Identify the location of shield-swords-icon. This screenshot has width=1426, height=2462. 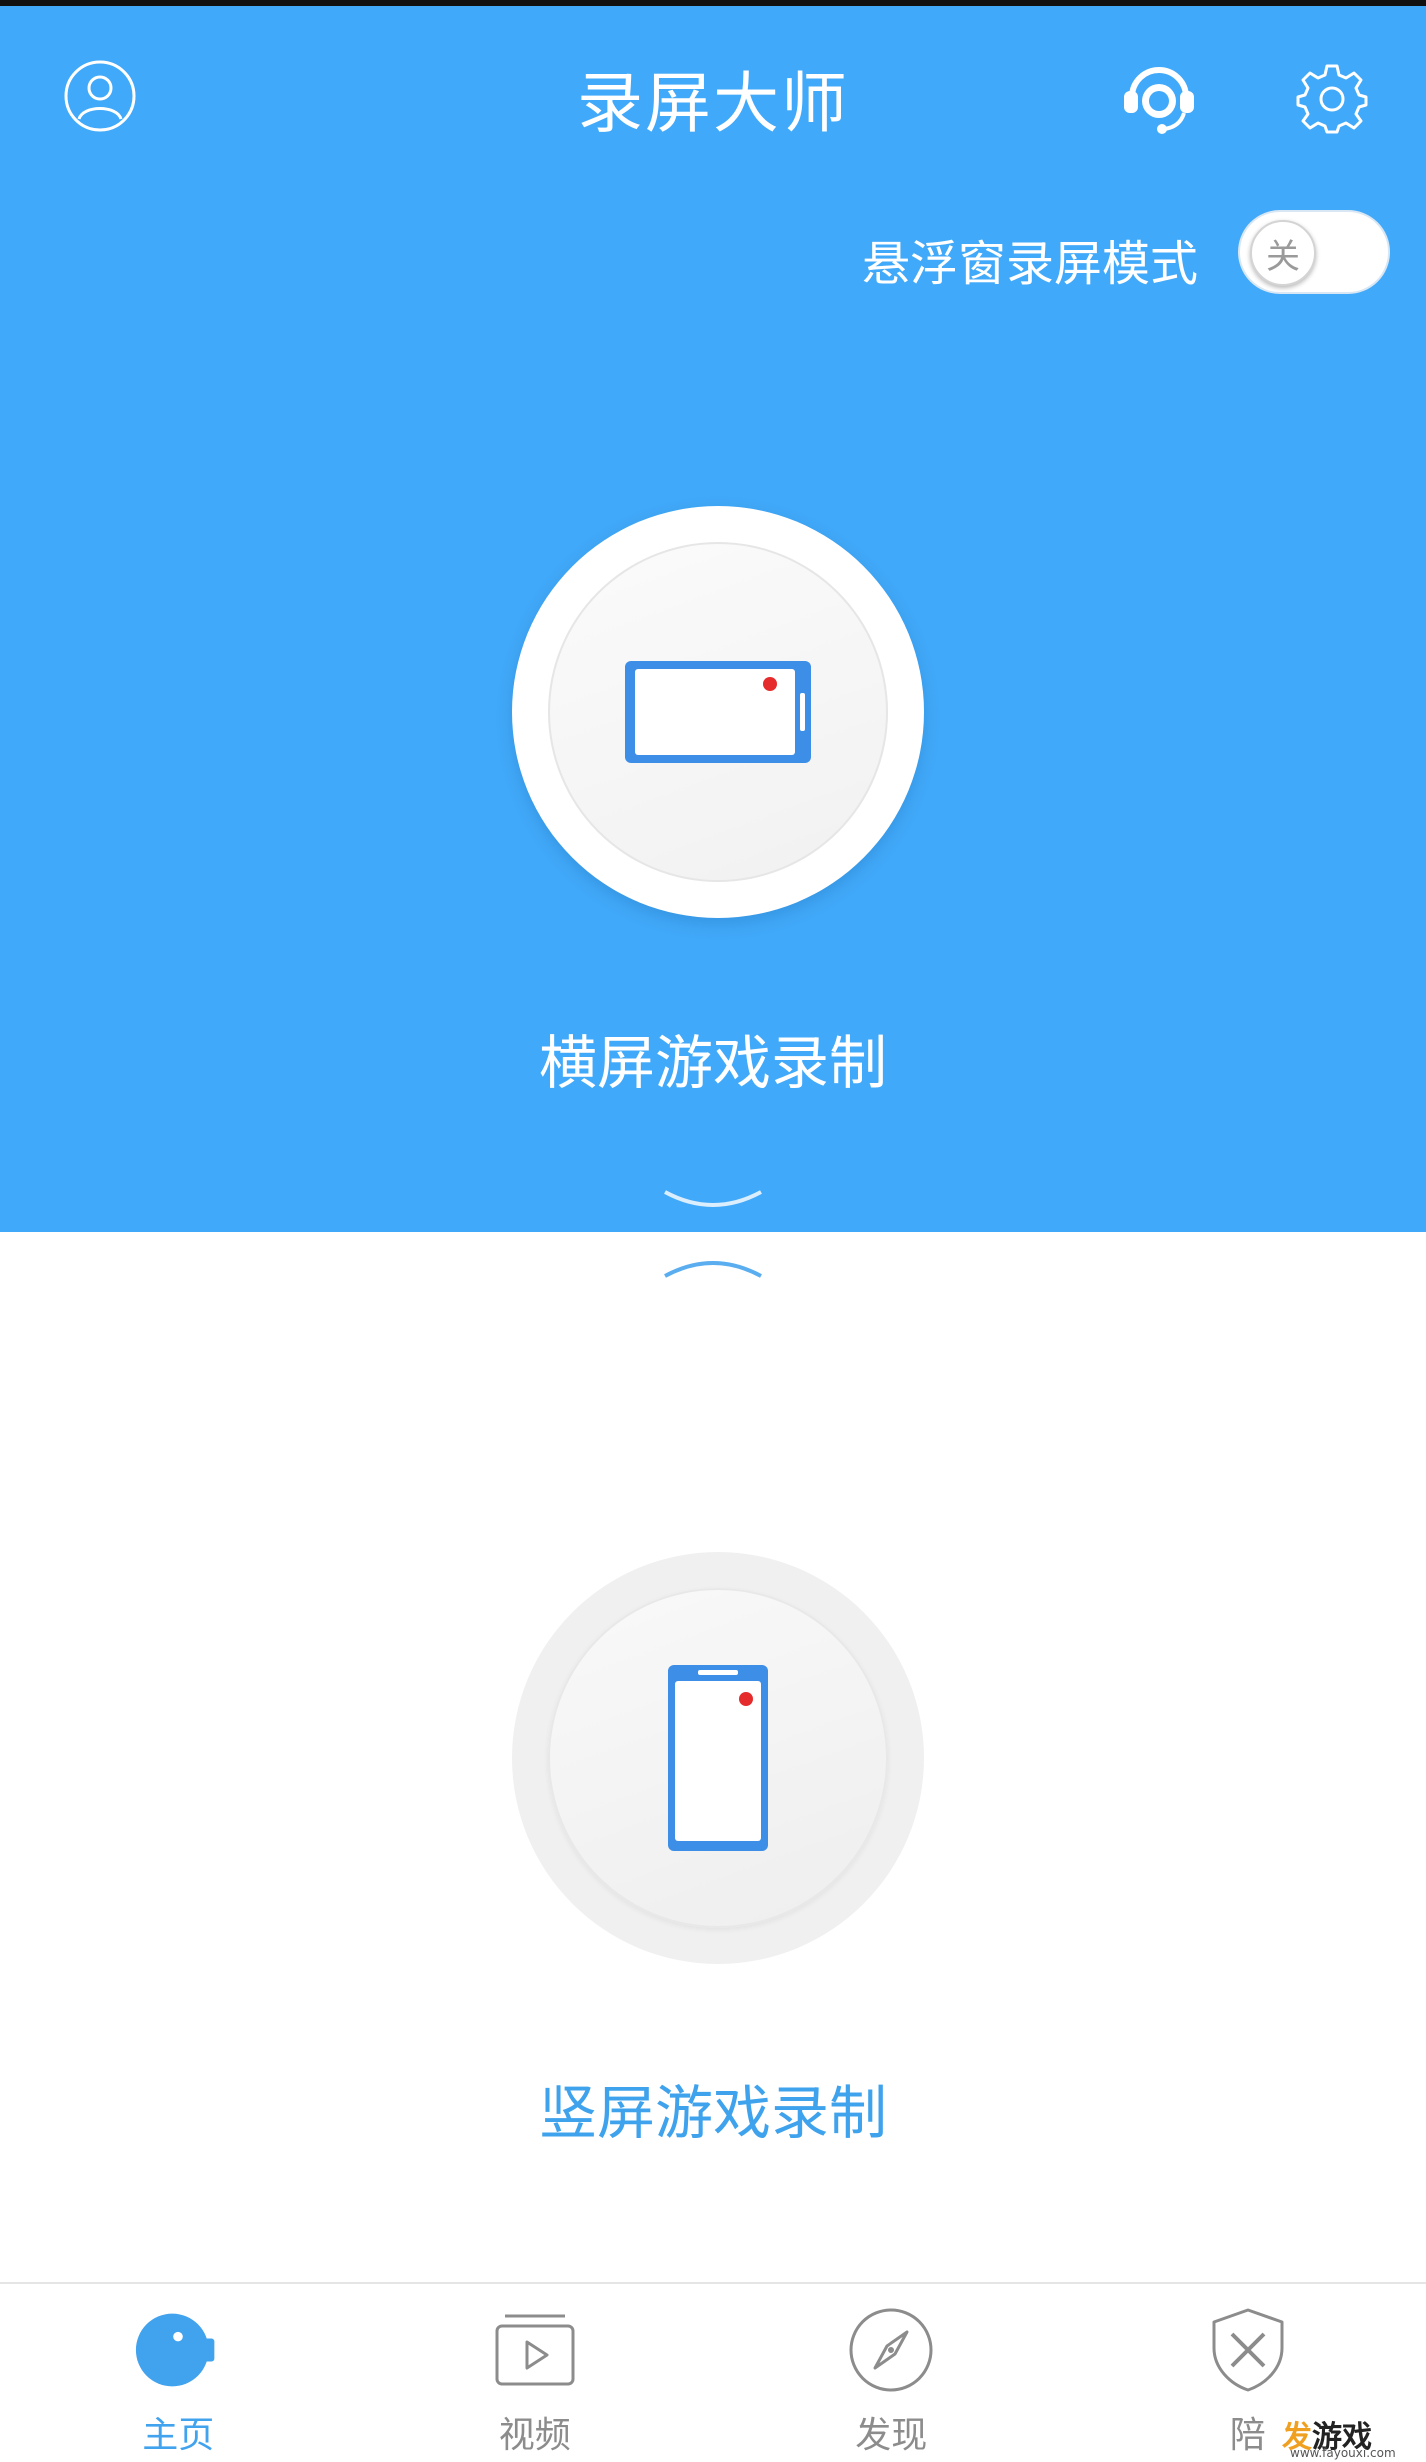
(1248, 2350).